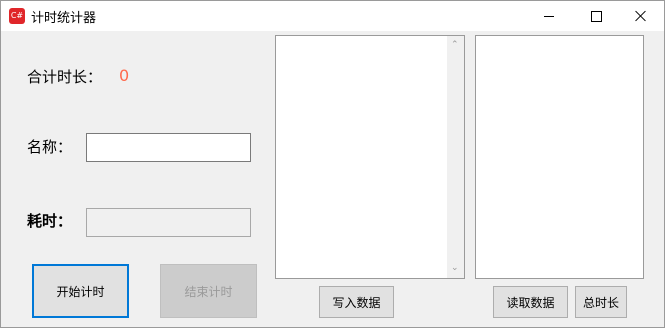  I want to click on maximize-icon, so click(596, 16).